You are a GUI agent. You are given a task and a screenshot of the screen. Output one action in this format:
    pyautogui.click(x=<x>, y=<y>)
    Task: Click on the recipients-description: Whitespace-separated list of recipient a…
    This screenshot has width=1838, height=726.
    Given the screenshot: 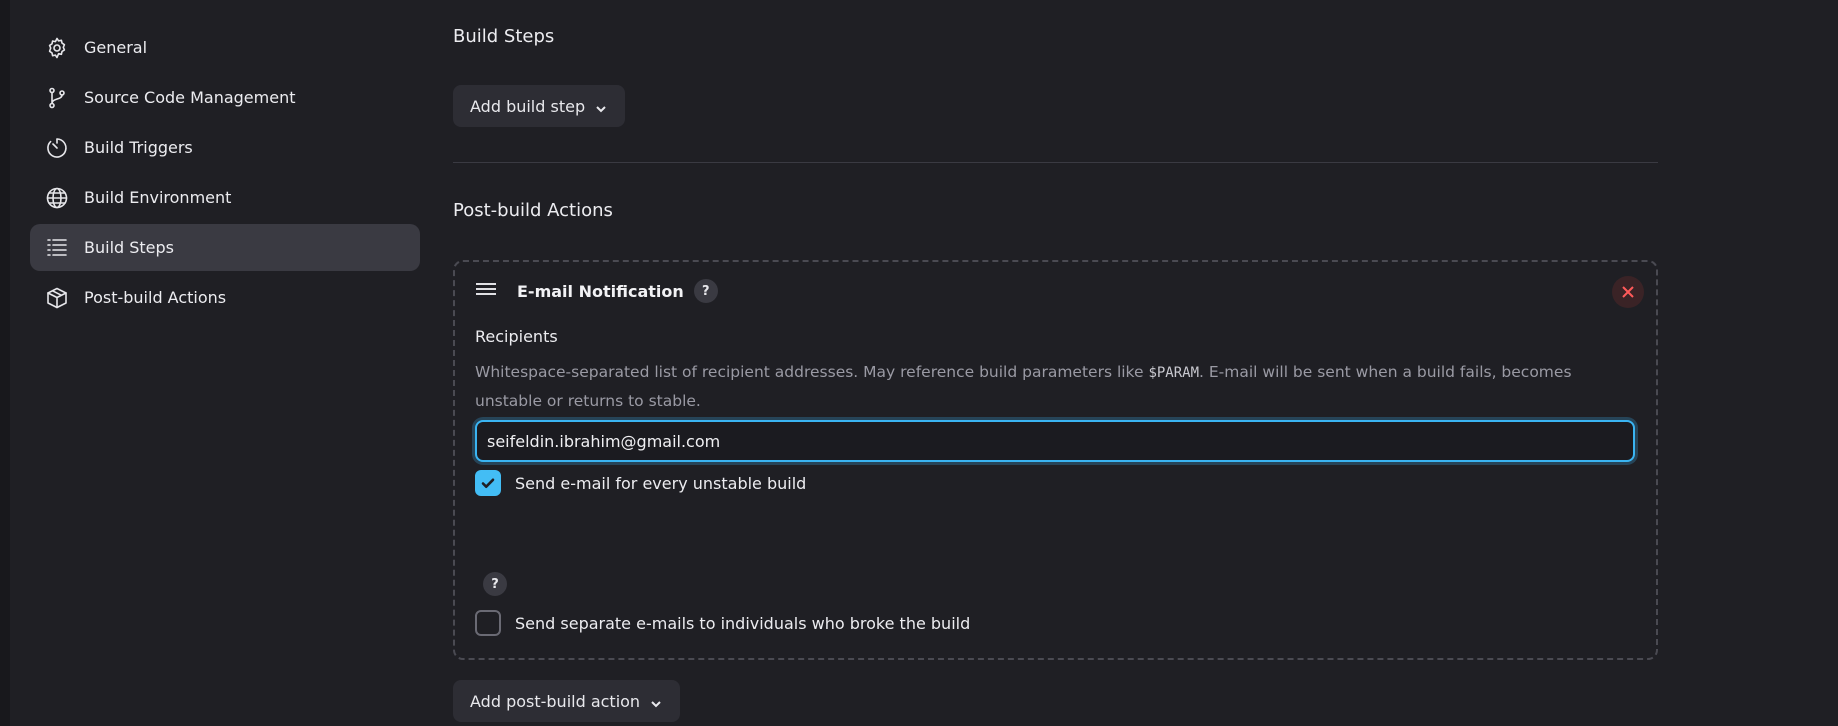 What is the action you would take?
    pyautogui.click(x=1023, y=386)
    